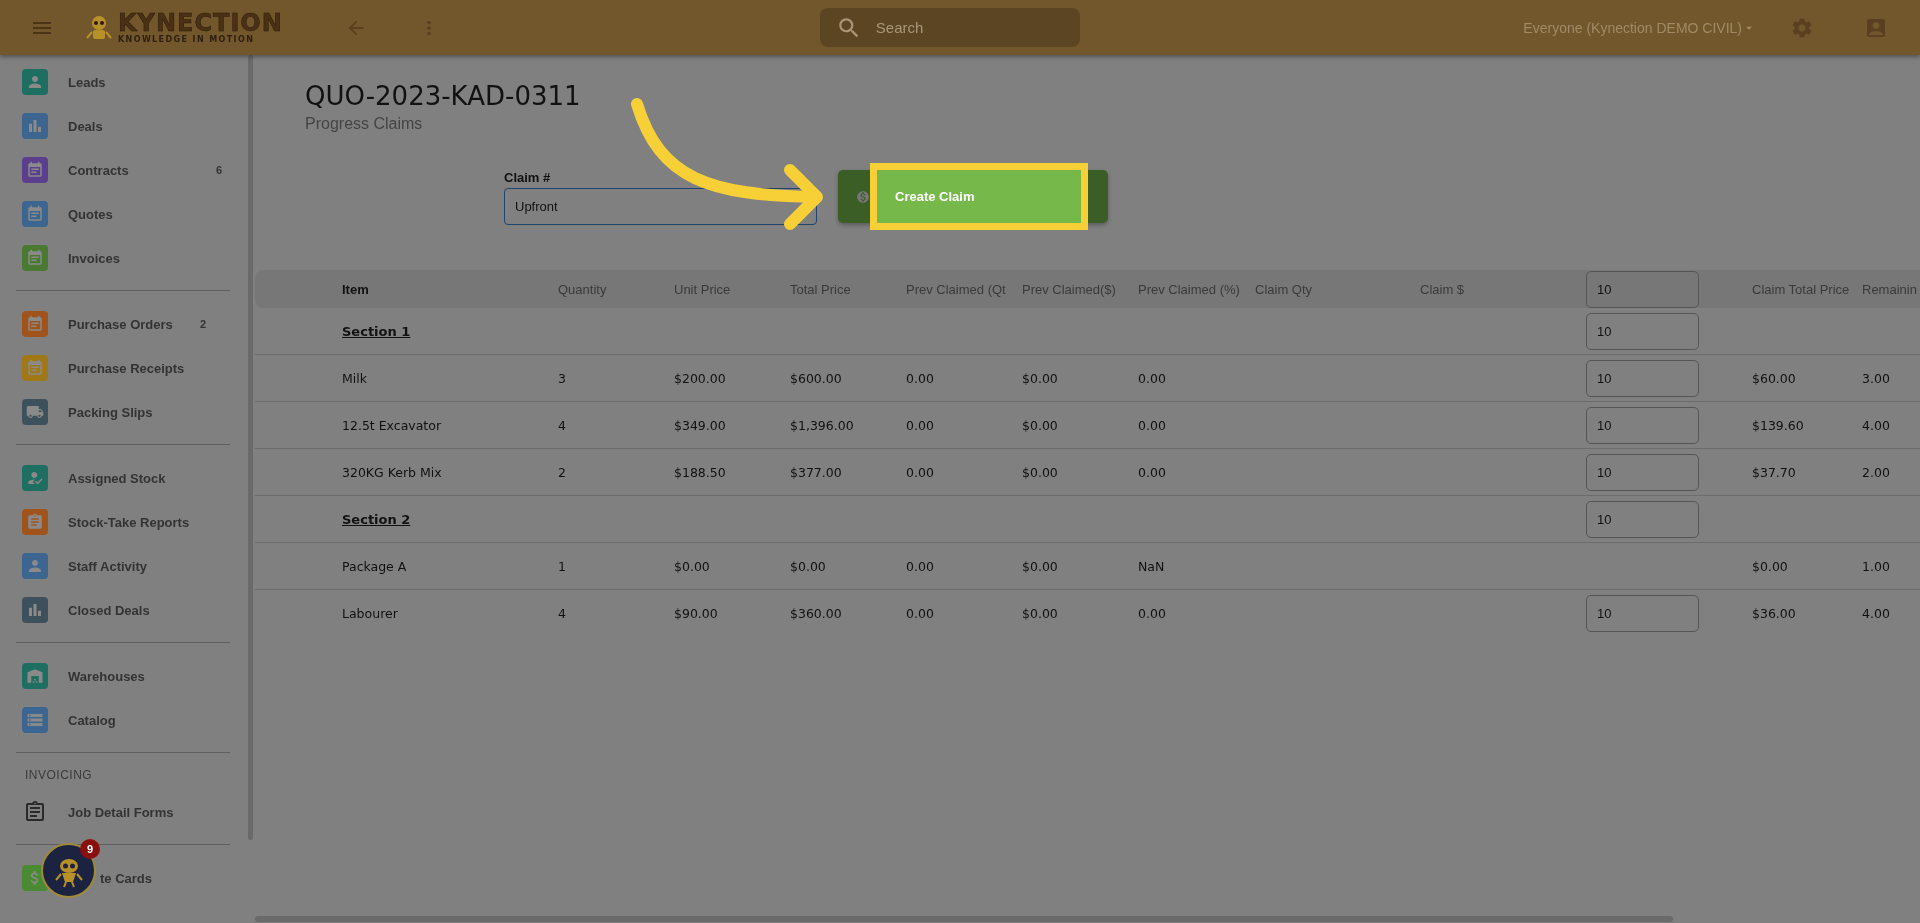  What do you see at coordinates (979, 196) in the screenshot?
I see `create-claim-button: Create Claim` at bounding box center [979, 196].